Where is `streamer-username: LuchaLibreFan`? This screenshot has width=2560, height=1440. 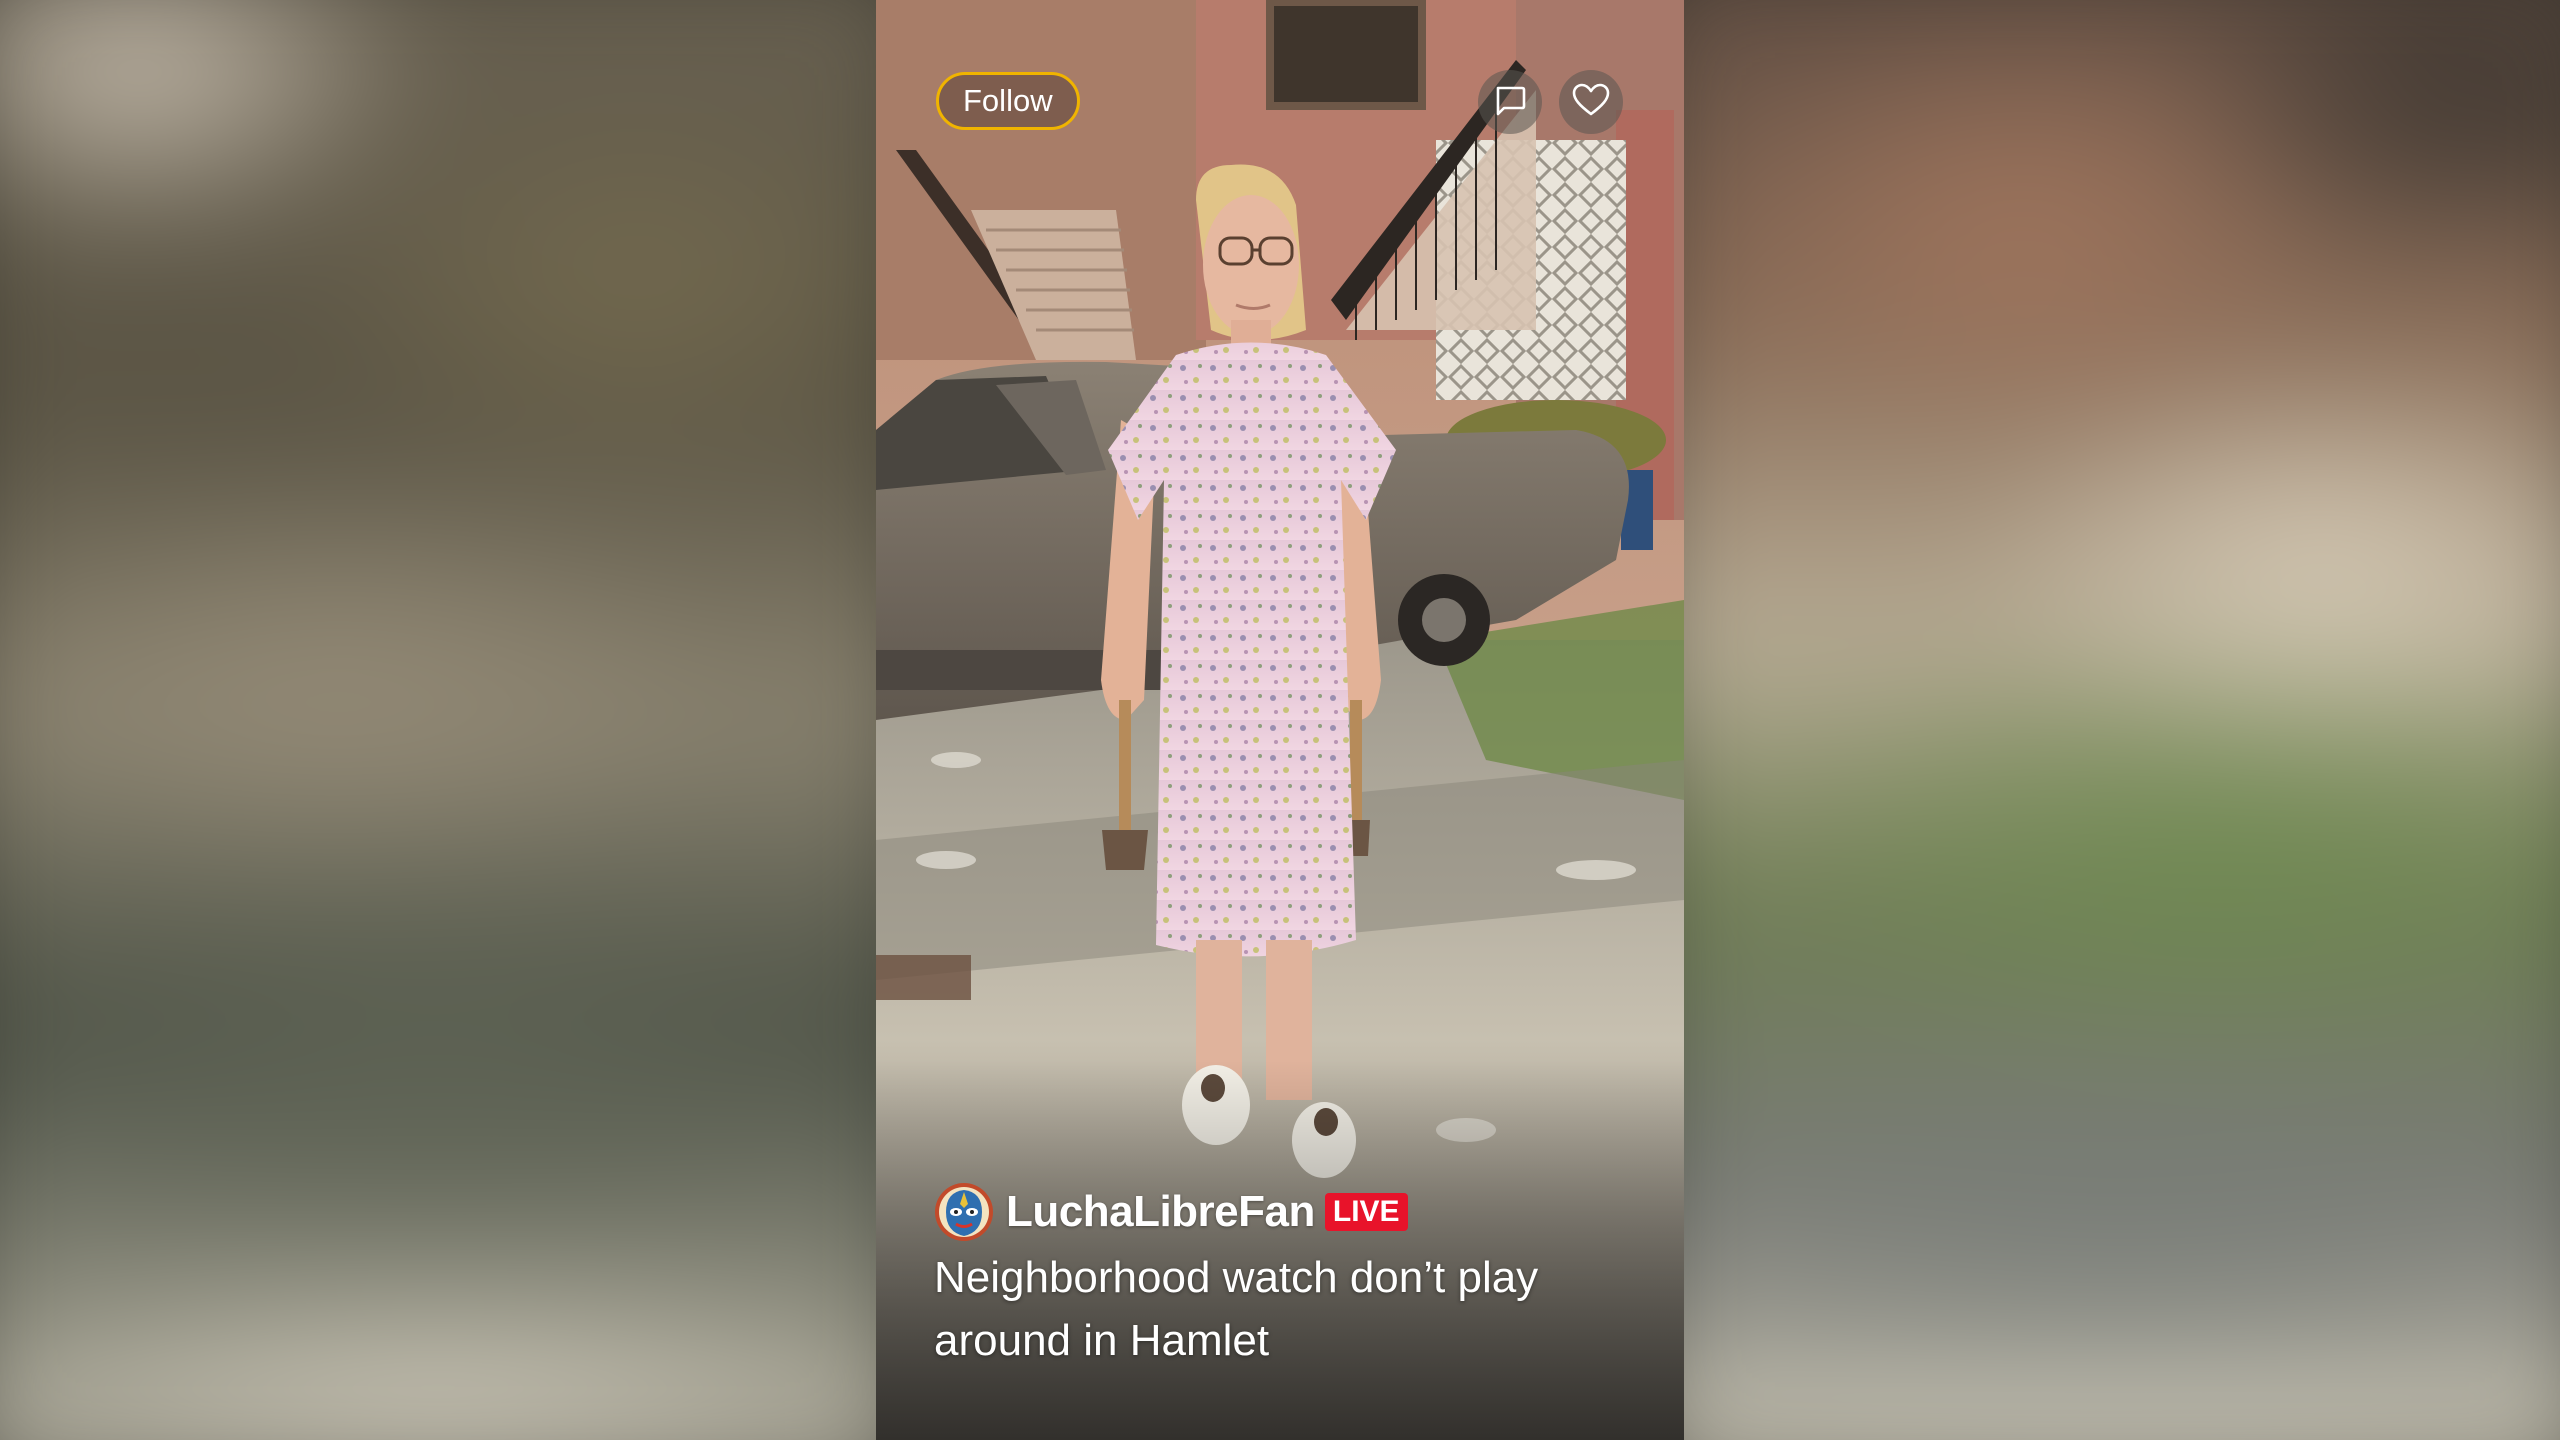
streamer-username: LuchaLibreFan is located at coordinates (1160, 1212).